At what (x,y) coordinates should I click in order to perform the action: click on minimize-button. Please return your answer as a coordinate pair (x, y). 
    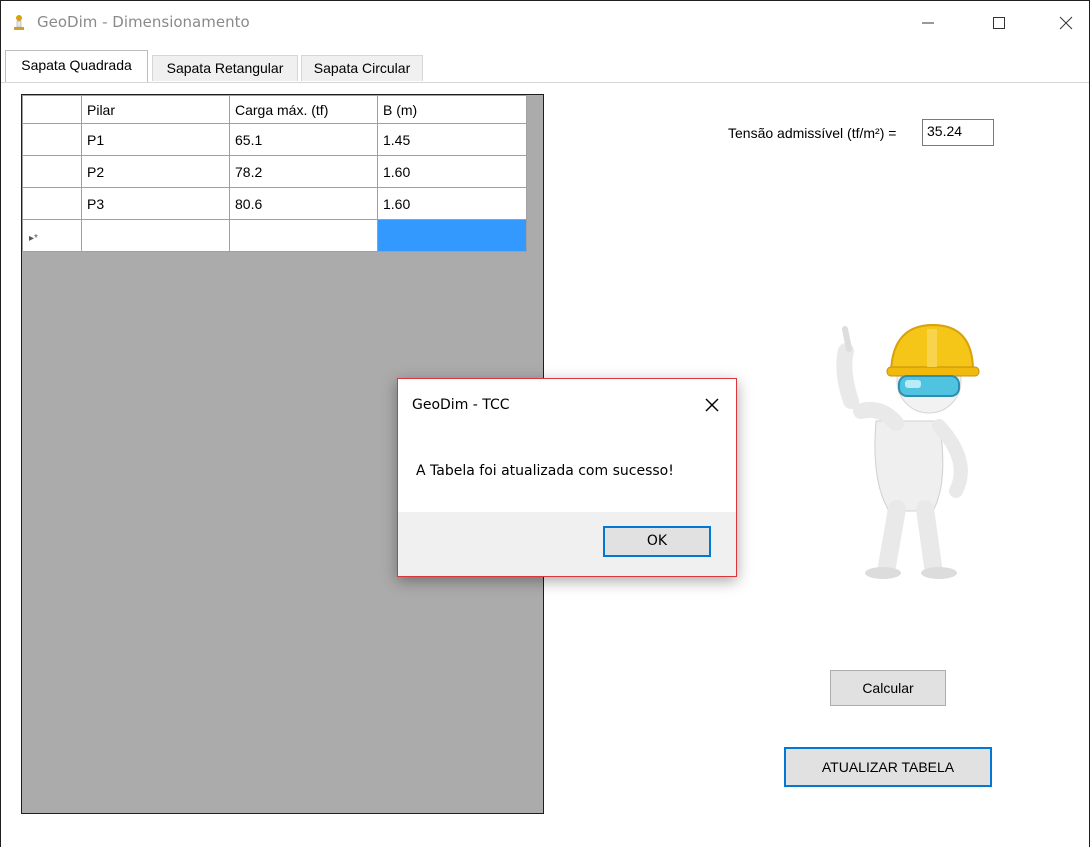
    Looking at the image, I should click on (928, 23).